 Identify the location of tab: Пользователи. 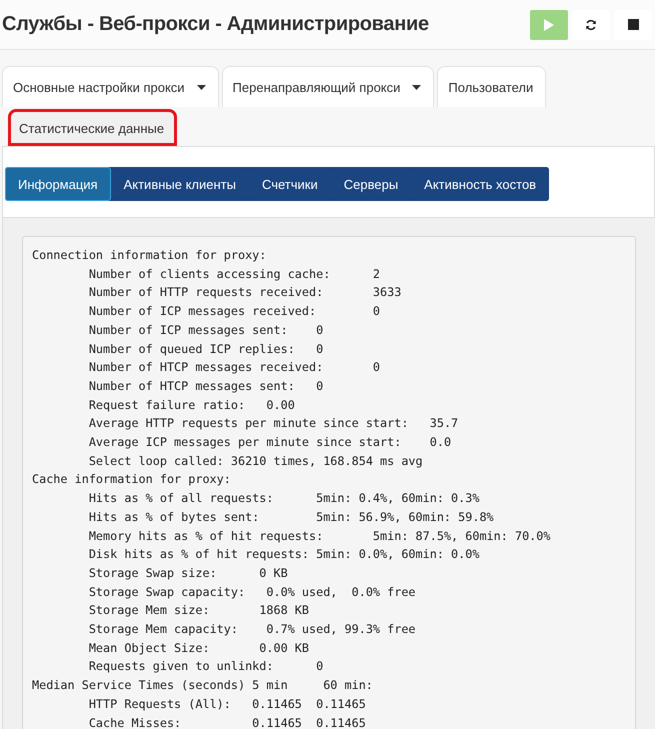
(491, 86).